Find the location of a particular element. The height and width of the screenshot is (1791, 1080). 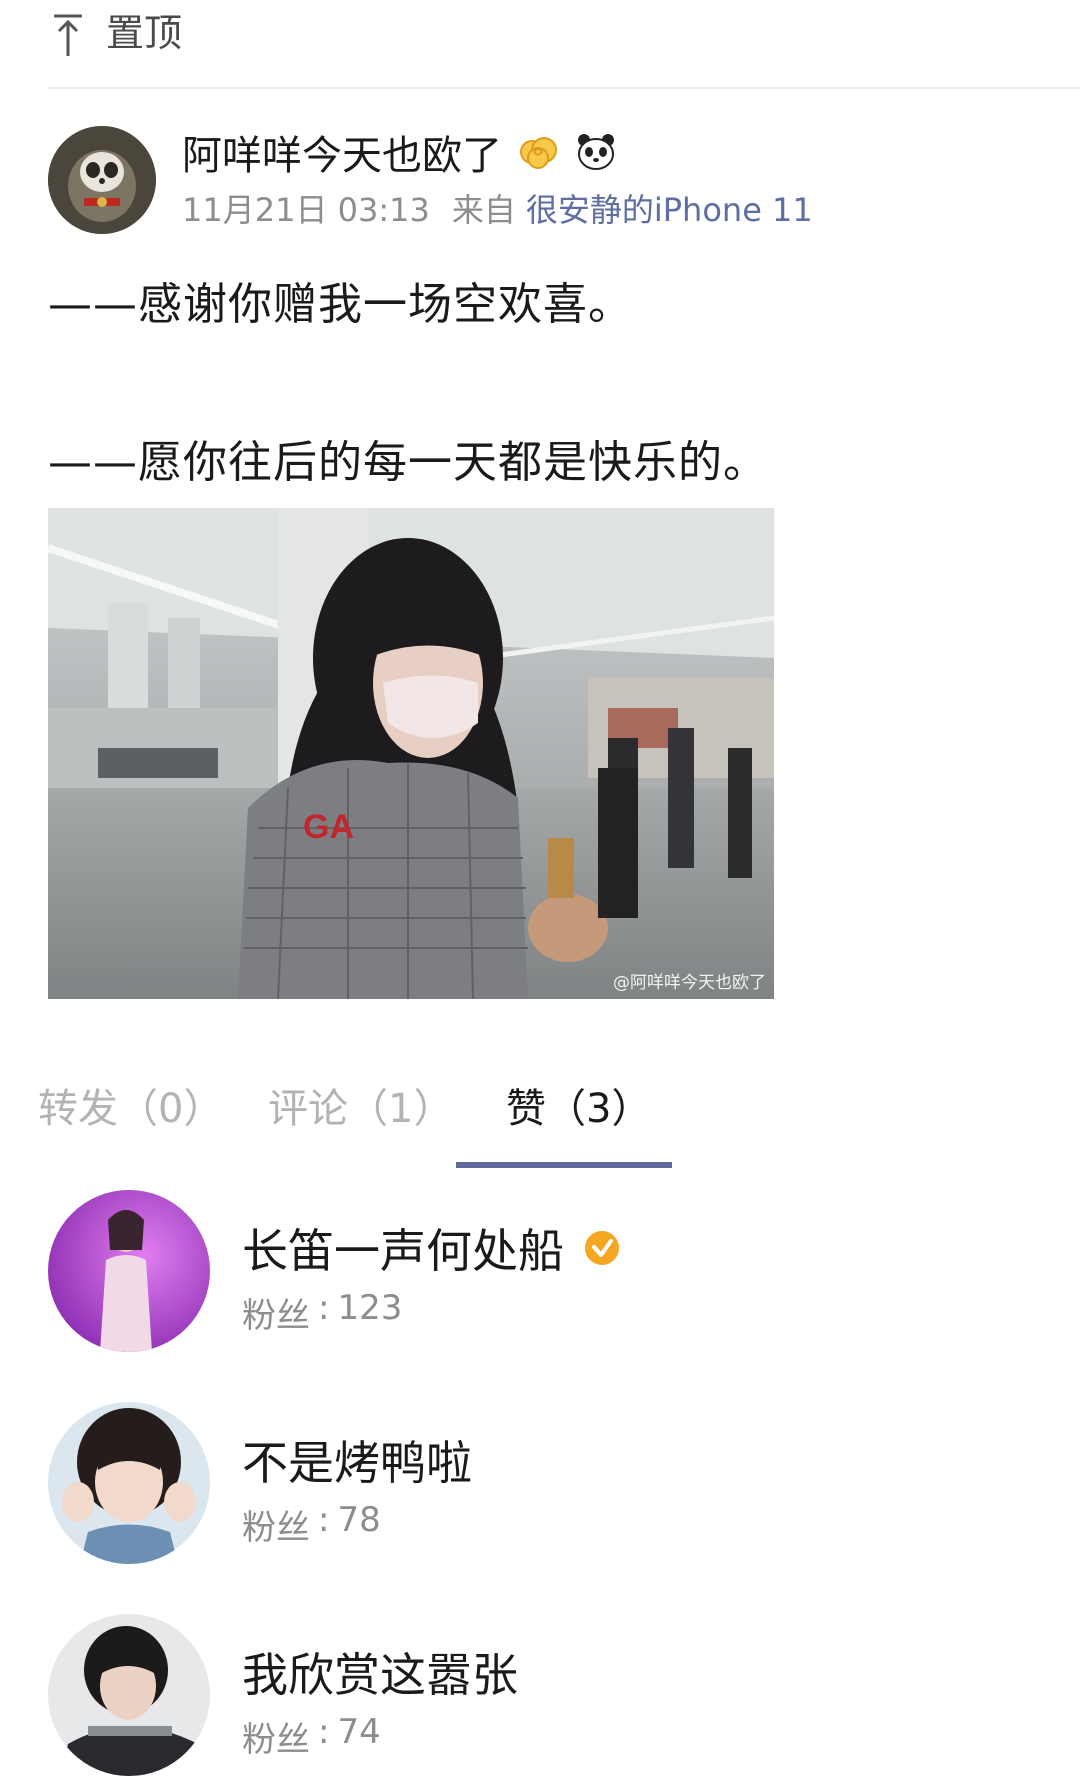

liker-name: 不是烤鸭啦 is located at coordinates (357, 1460).